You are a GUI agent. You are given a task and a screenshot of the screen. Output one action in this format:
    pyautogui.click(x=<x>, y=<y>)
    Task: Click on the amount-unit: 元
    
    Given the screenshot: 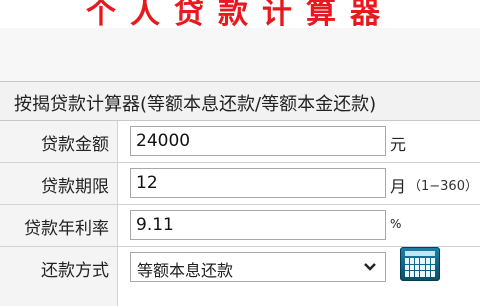 What is the action you would take?
    pyautogui.click(x=398, y=144)
    